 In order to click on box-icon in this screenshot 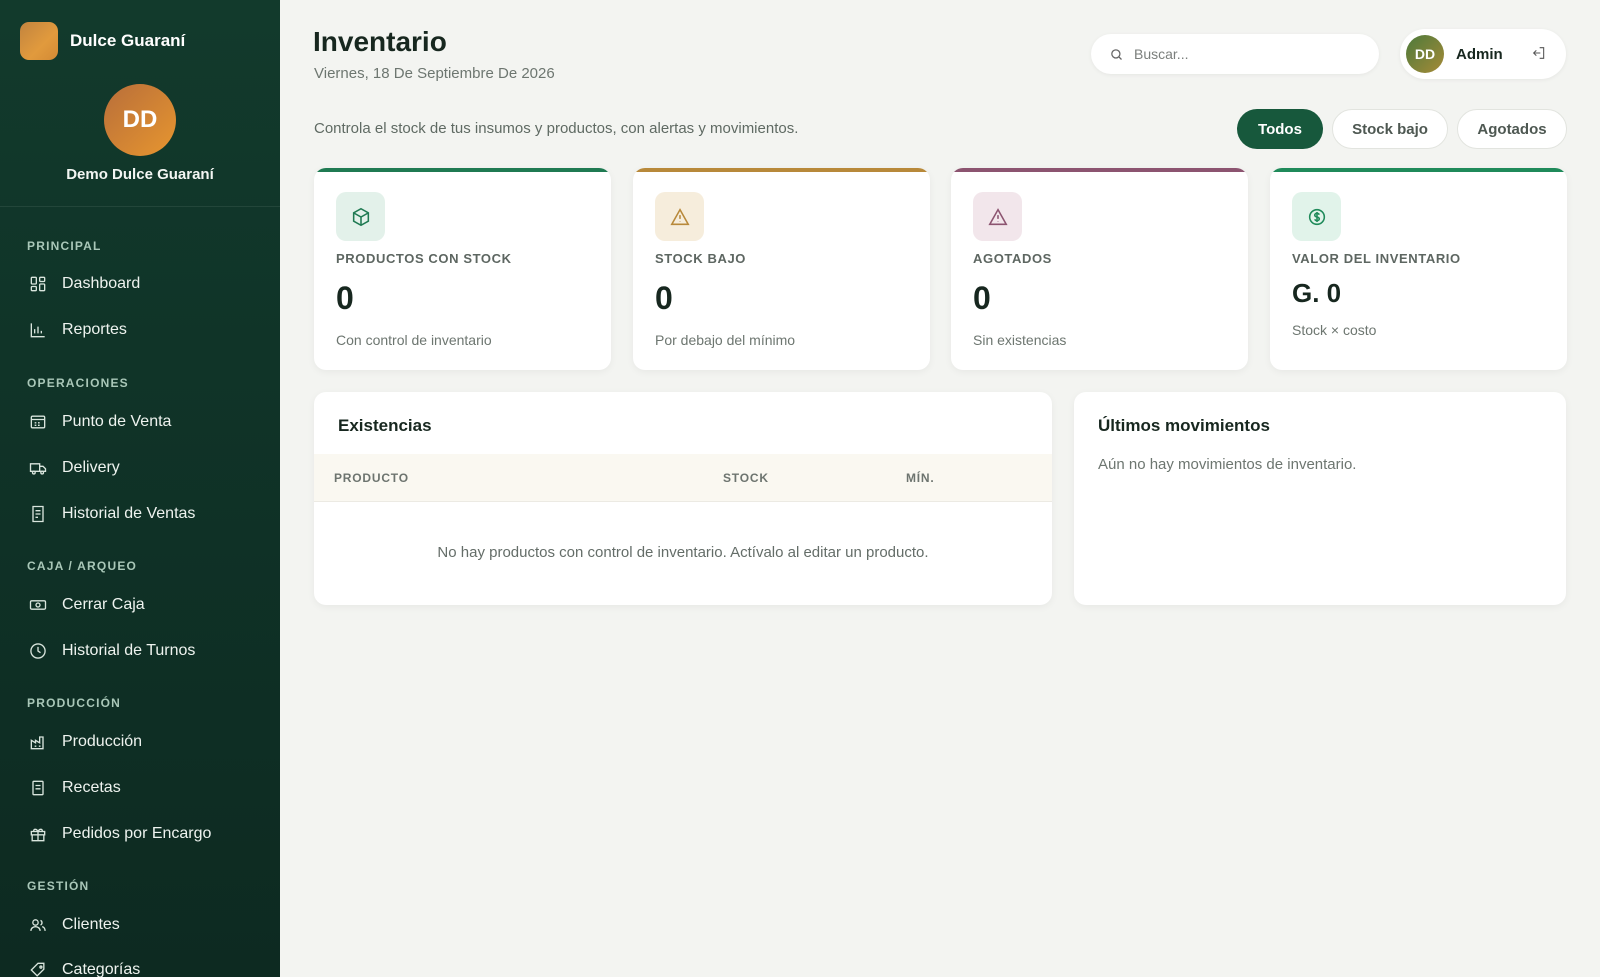, I will do `click(360, 216)`.